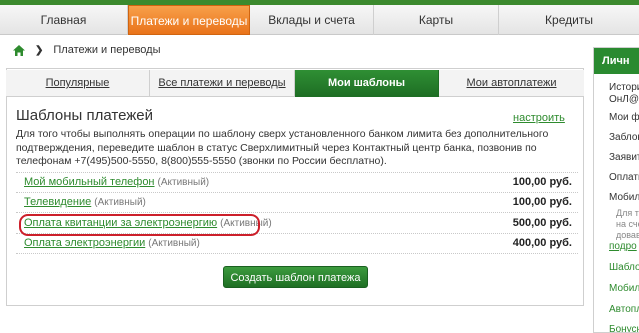 This screenshot has width=639, height=333. I want to click on template-row: Телевидение (Активный) 100,00 руб., so click(297, 203).